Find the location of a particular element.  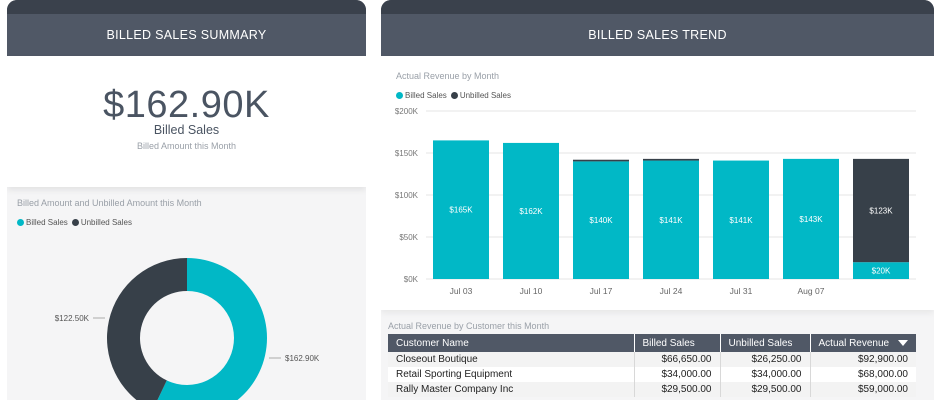

data-label-billed: $165K is located at coordinates (461, 210).